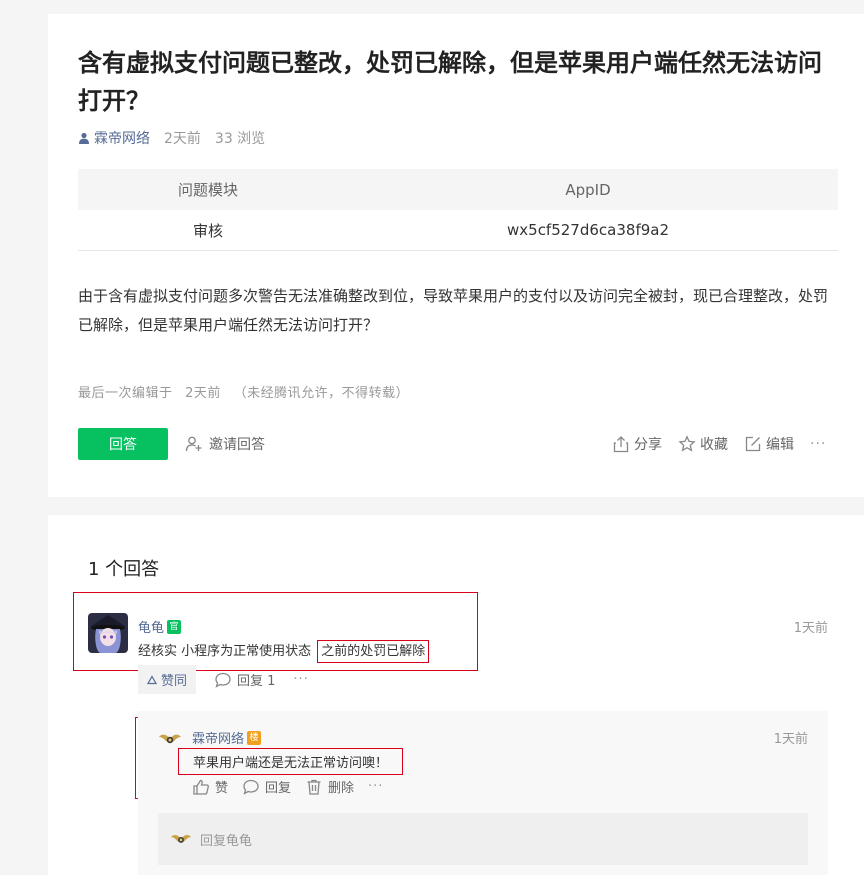 The image size is (864, 875). I want to click on thumb-up-icon, so click(201, 787).